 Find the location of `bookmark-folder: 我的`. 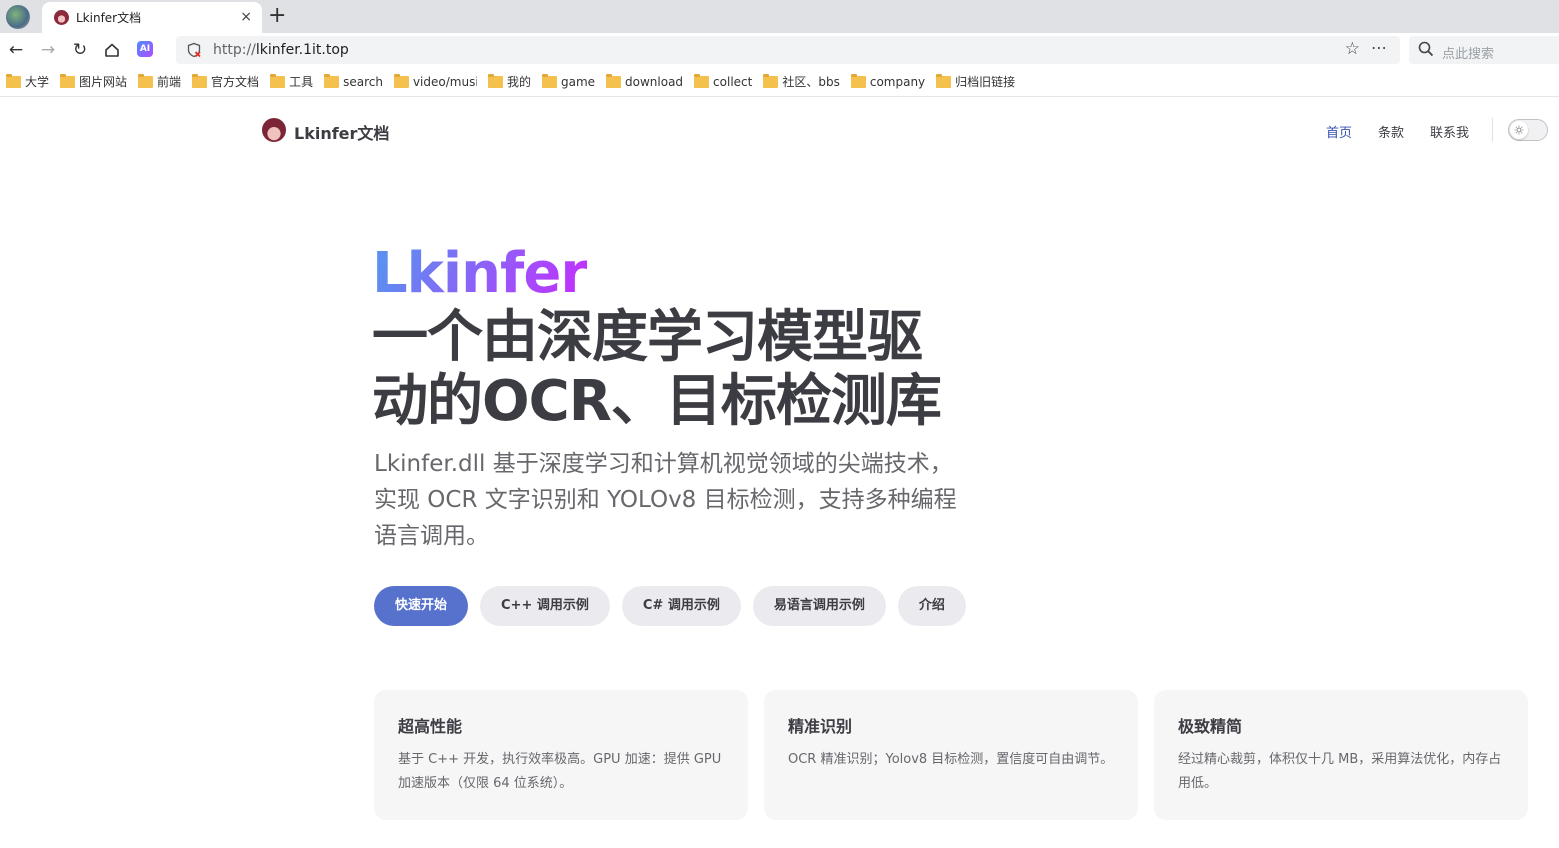

bookmark-folder: 我的 is located at coordinates (509, 81).